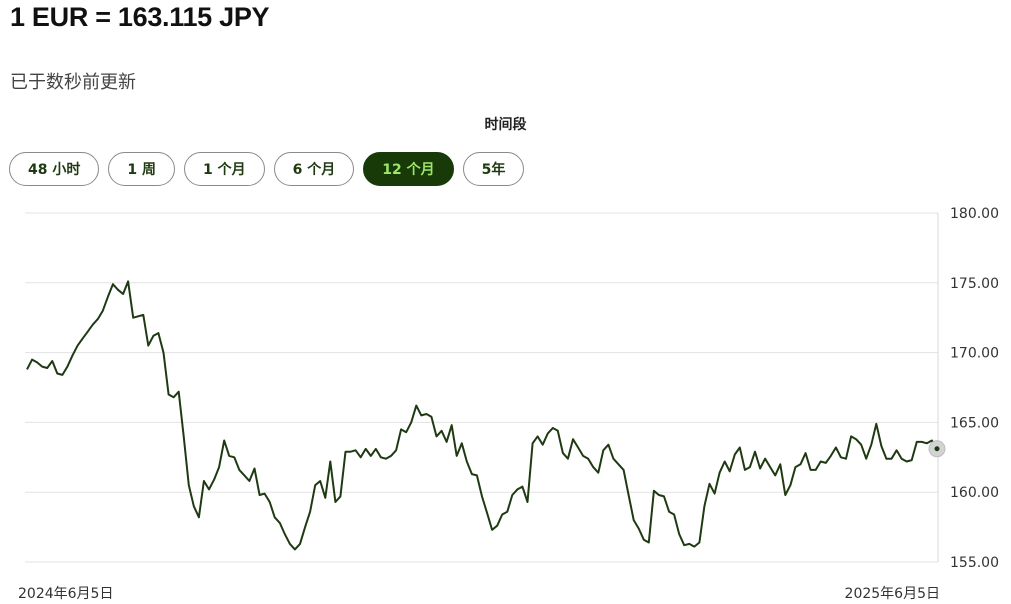 This screenshot has width=1011, height=604. What do you see at coordinates (974, 423) in the screenshot?
I see `y-tick-label: 165.00` at bounding box center [974, 423].